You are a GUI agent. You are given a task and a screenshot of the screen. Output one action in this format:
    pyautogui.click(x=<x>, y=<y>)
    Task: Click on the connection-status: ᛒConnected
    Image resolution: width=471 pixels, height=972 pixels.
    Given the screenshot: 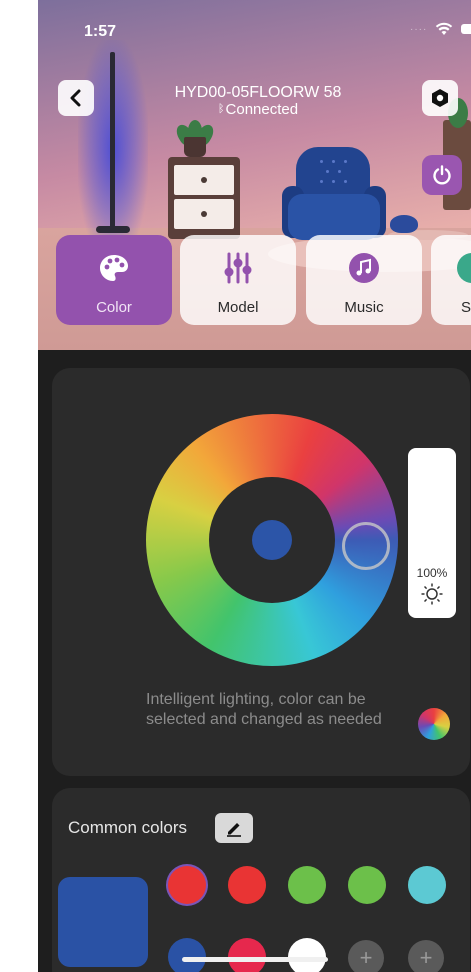 What is the action you would take?
    pyautogui.click(x=258, y=109)
    